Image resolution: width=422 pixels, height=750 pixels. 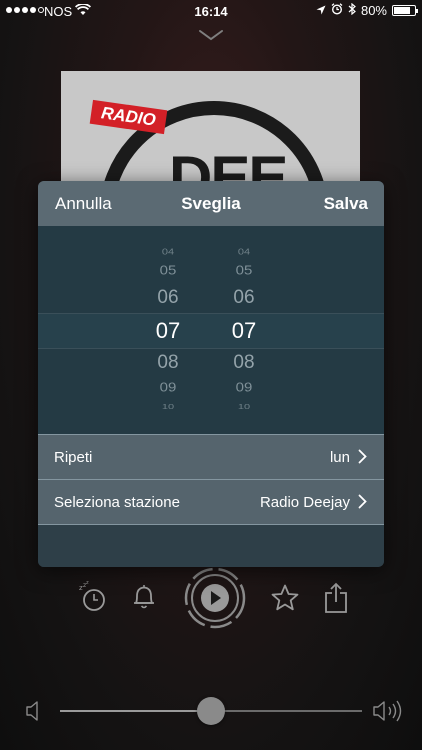 I want to click on location-icon, so click(x=321, y=10).